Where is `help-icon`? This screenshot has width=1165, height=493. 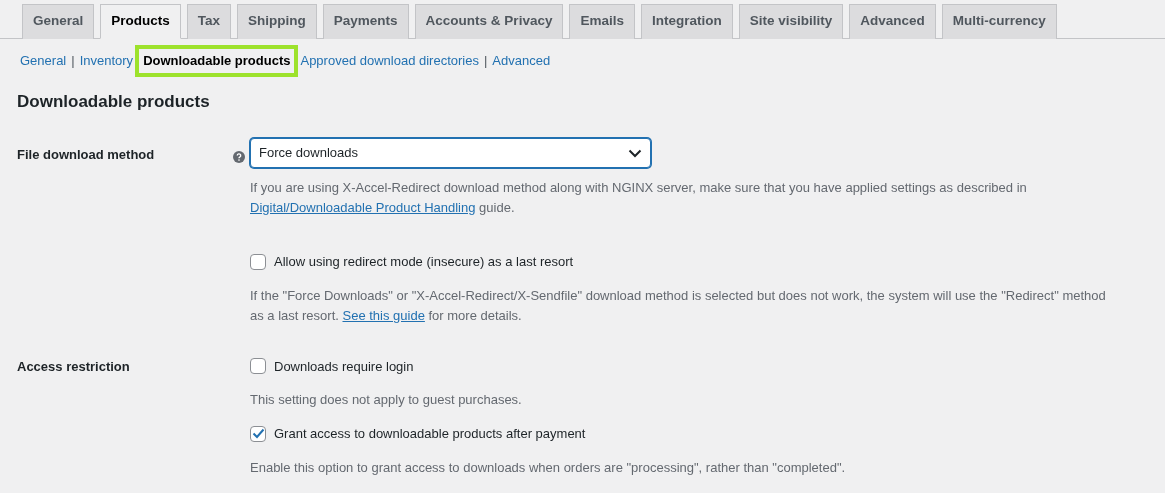
help-icon is located at coordinates (239, 156).